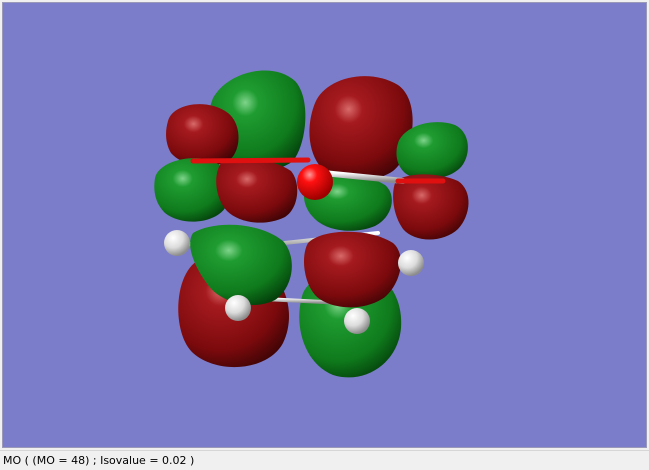 The image size is (649, 470). I want to click on hydrogen-atom-bottom-right, so click(357, 321).